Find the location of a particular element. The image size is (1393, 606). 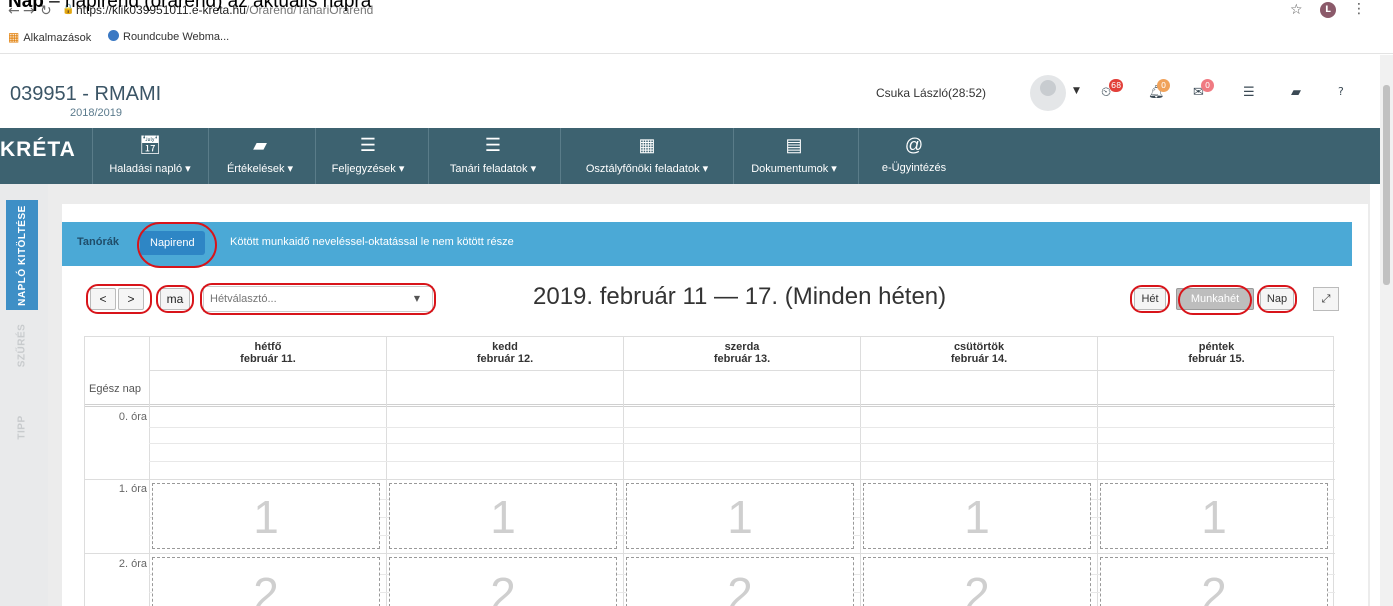

day-header-thursday: csütörtök február 14. is located at coordinates (978, 354).